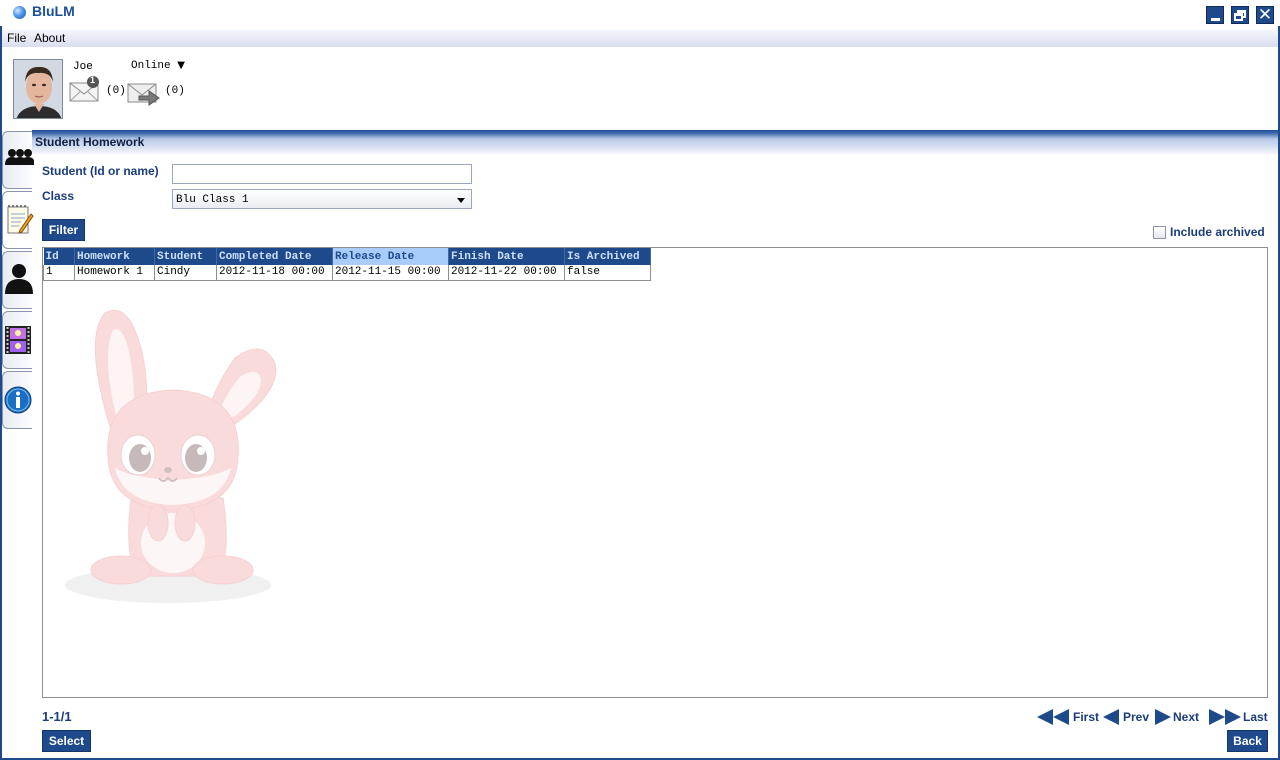 The image size is (1280, 760). Describe the element at coordinates (1136, 717) in the screenshot. I see `pager-prev-label: Prev` at that location.